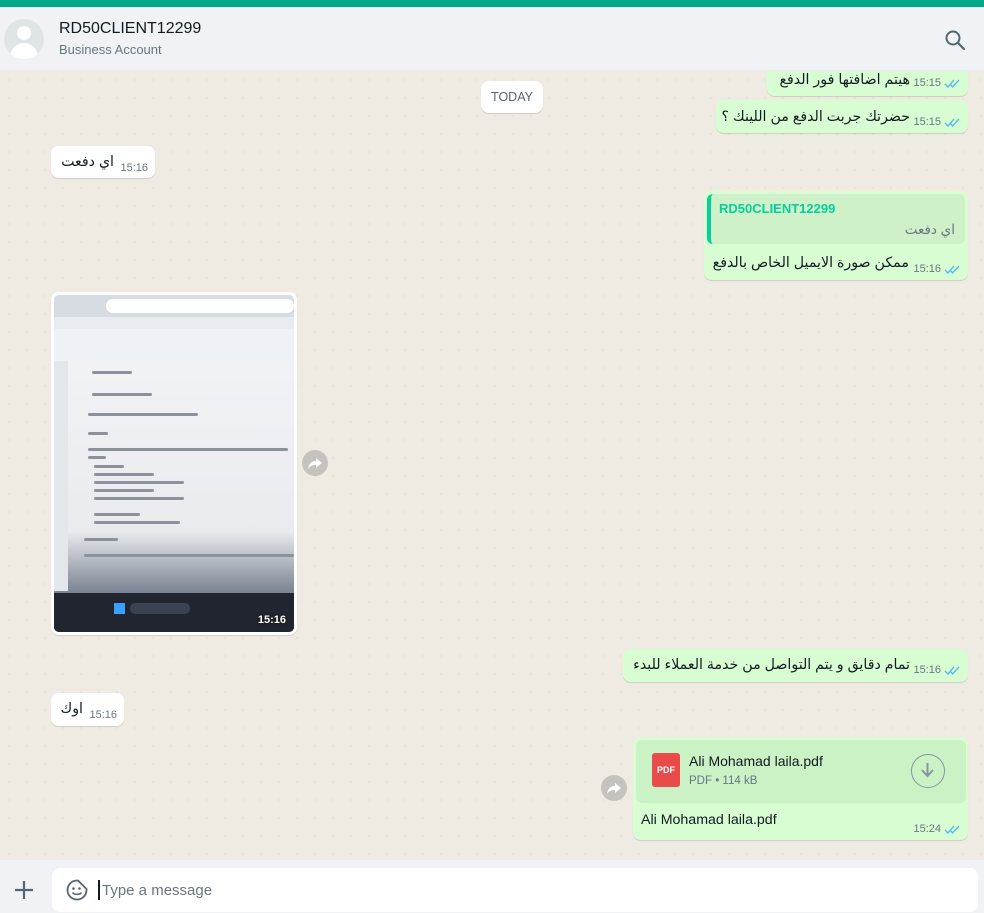  I want to click on message-bubble-outgoing: هيتم اضافتها فور الدفع 15:15, so click(867, 83).